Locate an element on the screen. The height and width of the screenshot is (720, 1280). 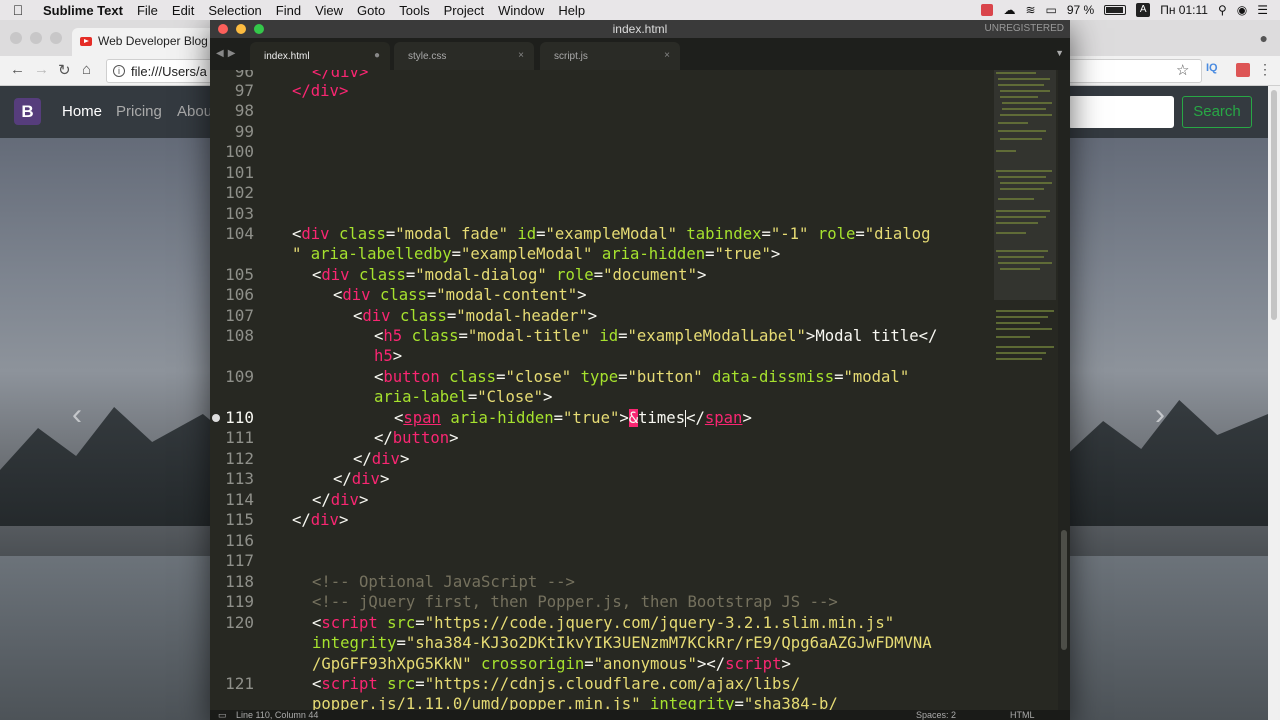
notification-center-icon: ☰ is located at coordinates (1262, 10).